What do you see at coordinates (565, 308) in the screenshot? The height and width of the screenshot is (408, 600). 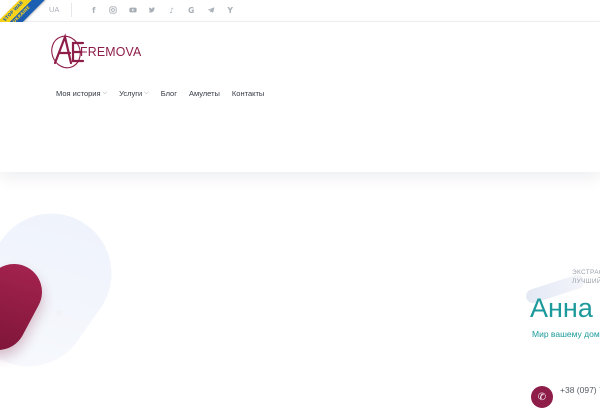 I see `hero-name: Анна Е` at bounding box center [565, 308].